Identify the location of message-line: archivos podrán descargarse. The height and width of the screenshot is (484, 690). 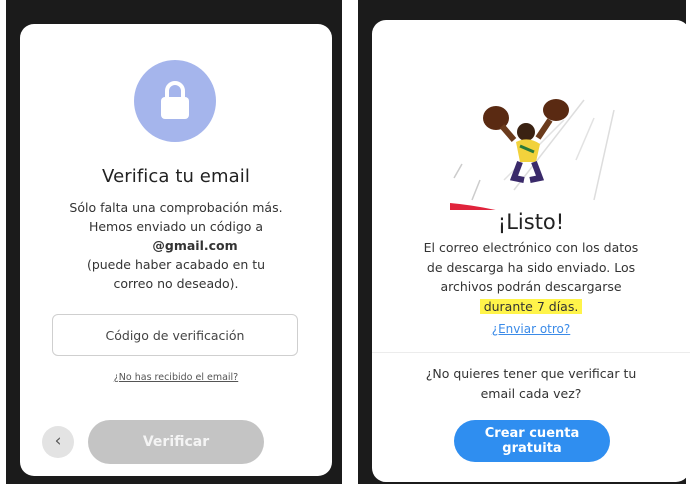
(531, 286).